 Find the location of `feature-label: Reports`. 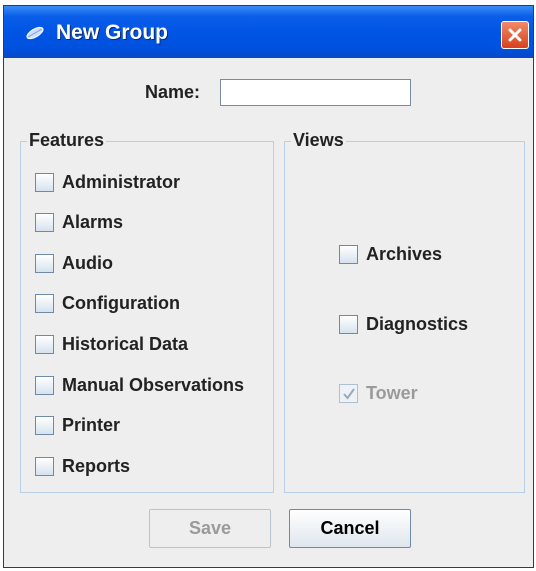

feature-label: Reports is located at coordinates (96, 466).